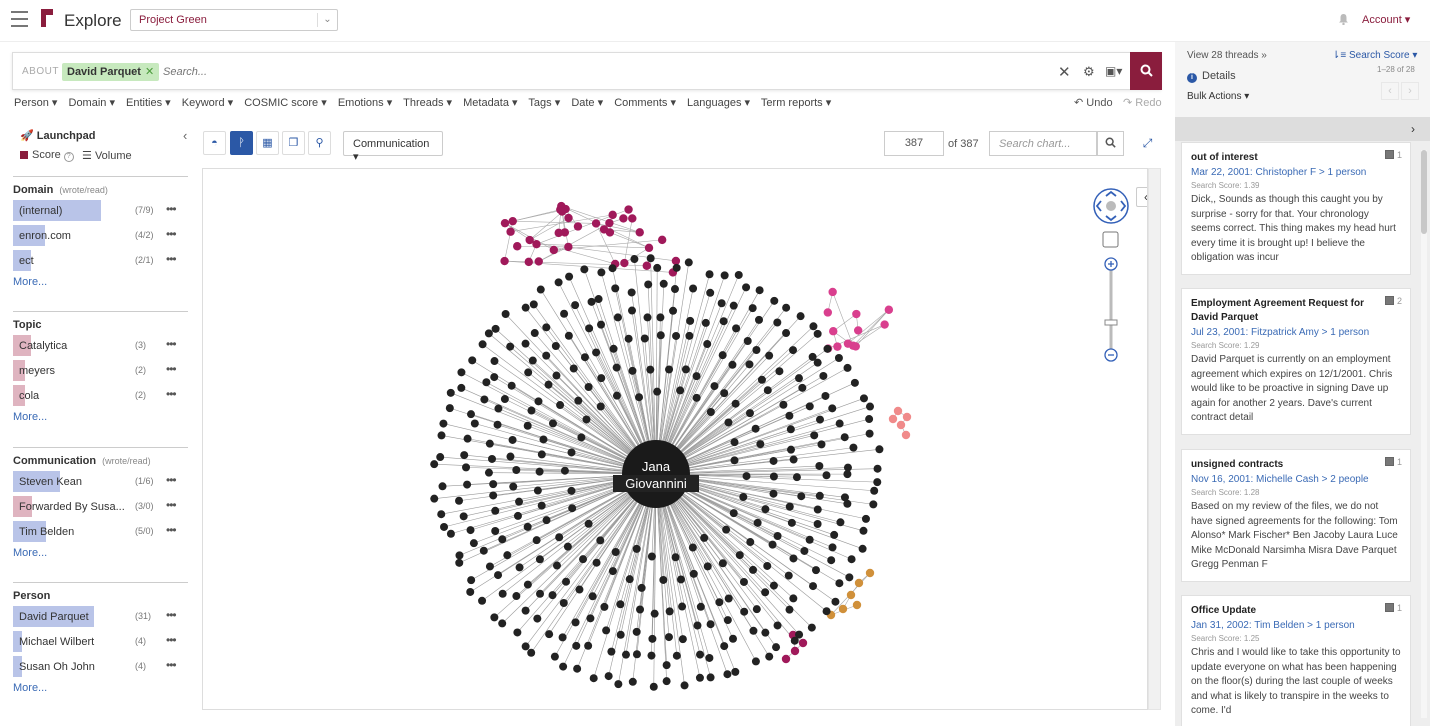  I want to click on account-menu: Account ▾, so click(1386, 19).